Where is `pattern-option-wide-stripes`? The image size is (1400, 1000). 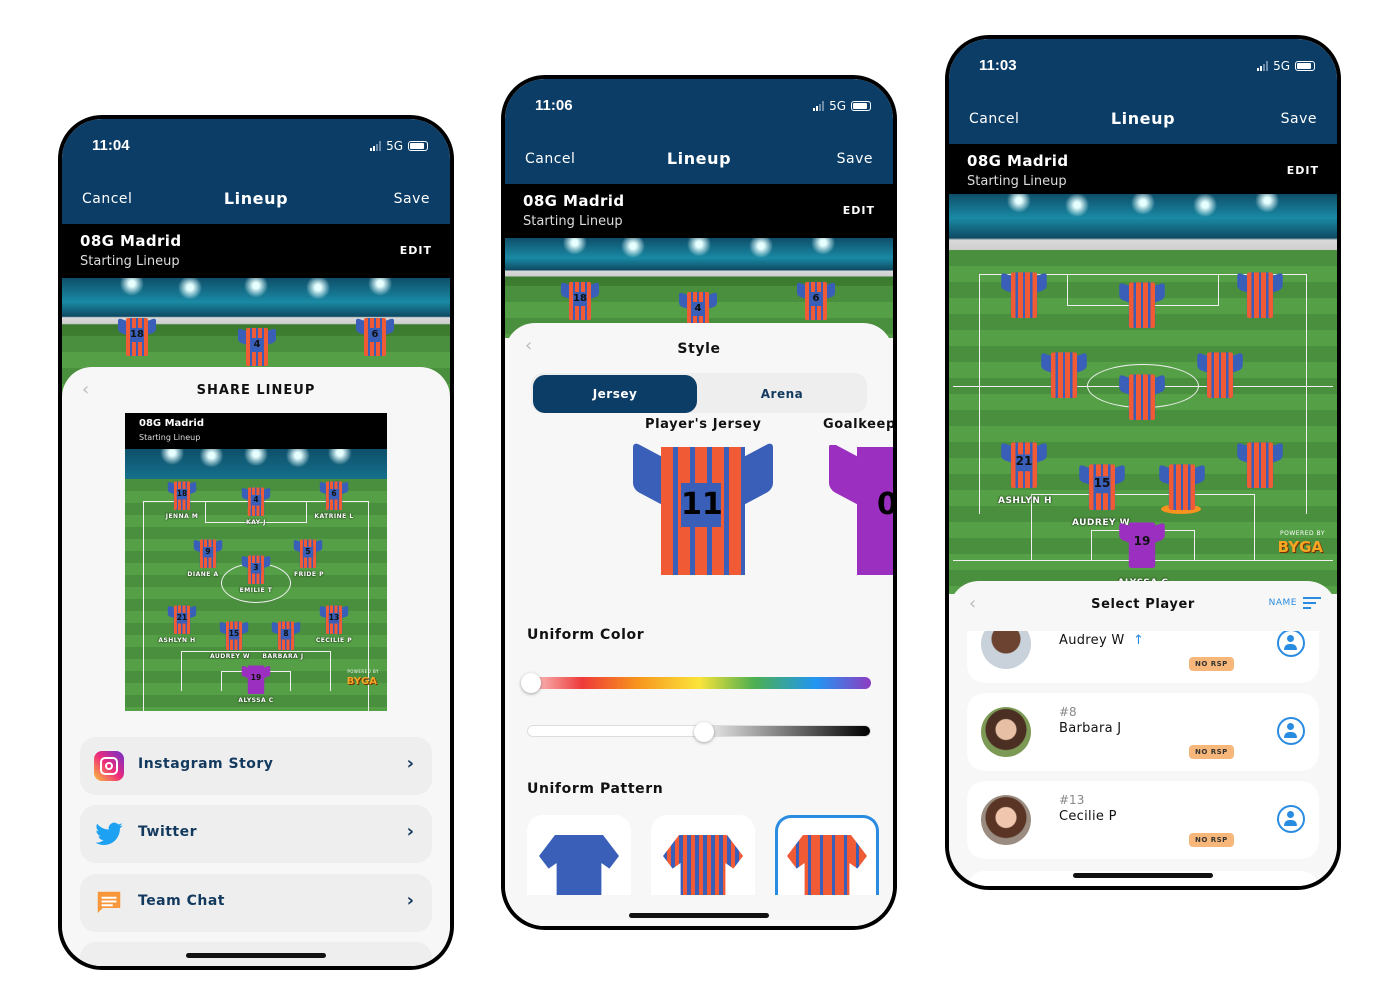 pattern-option-wide-stripes is located at coordinates (827, 855).